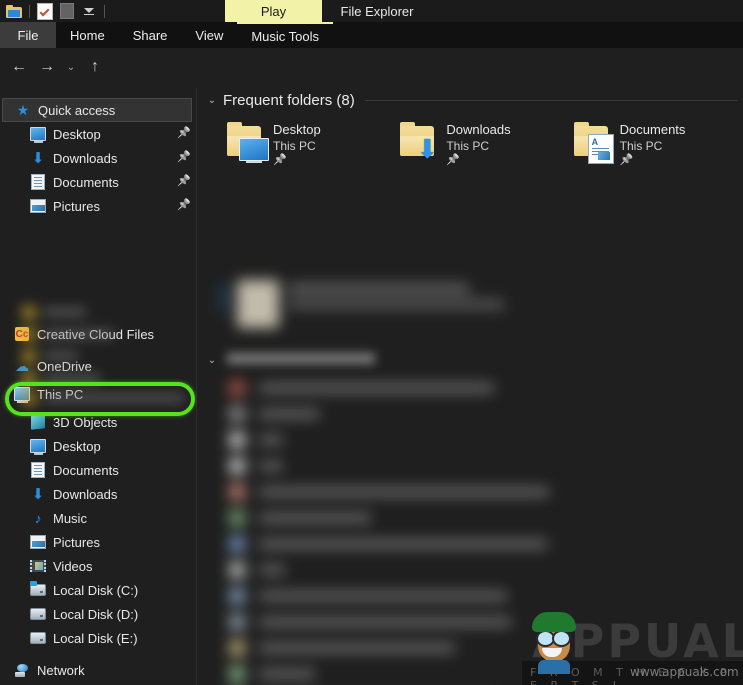 Image resolution: width=743 pixels, height=685 pixels. Describe the element at coordinates (556, 643) in the screenshot. I see `mascot-icon` at that location.